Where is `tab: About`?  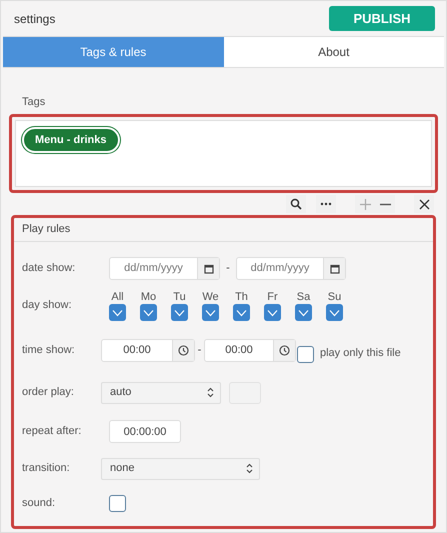
tab: About is located at coordinates (334, 52).